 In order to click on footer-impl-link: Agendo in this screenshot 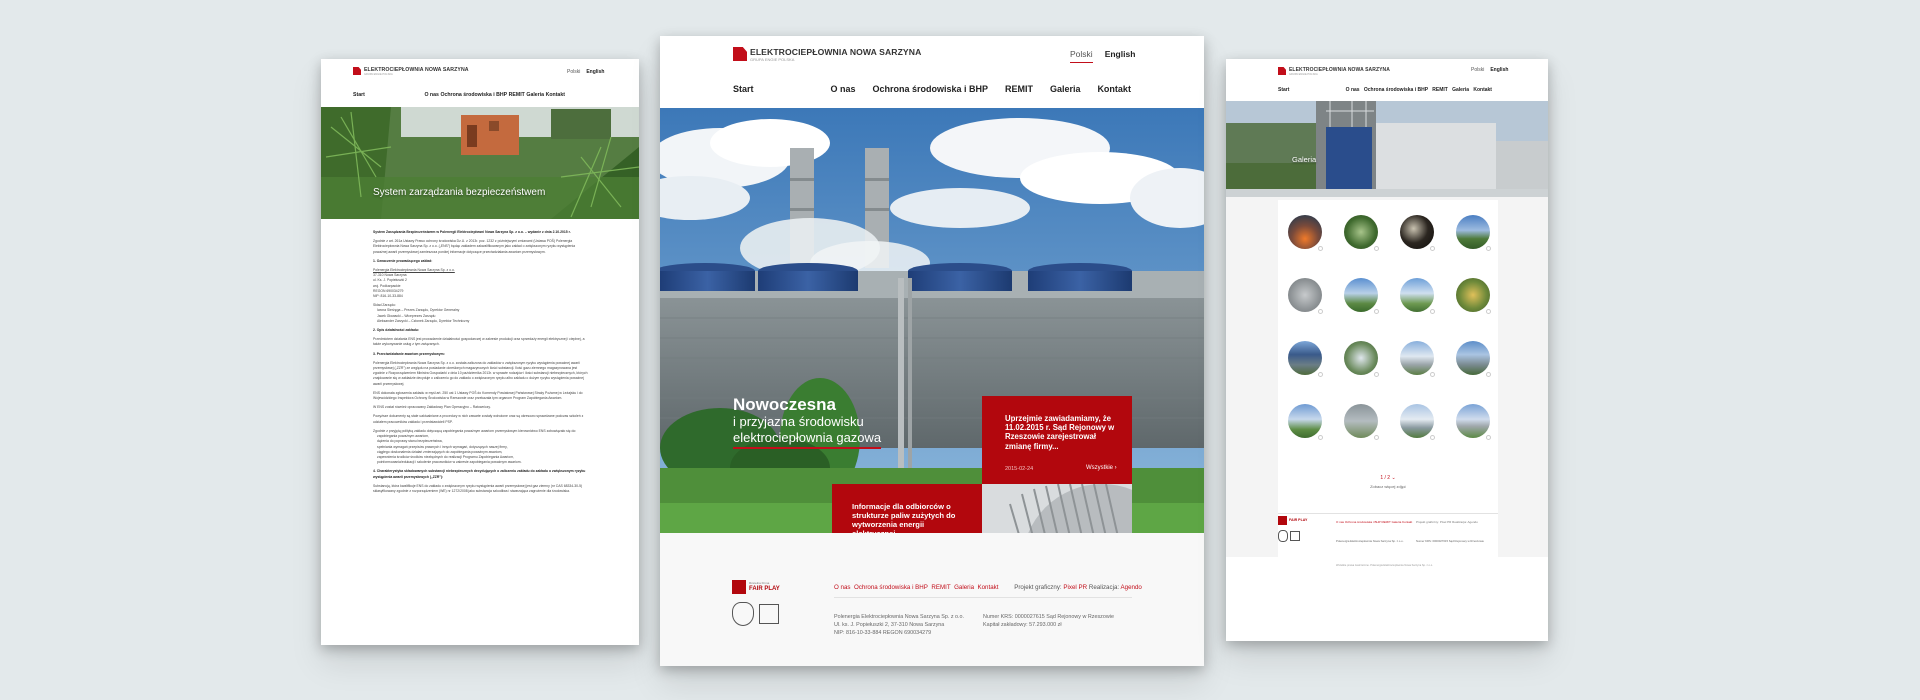, I will do `click(1131, 587)`.